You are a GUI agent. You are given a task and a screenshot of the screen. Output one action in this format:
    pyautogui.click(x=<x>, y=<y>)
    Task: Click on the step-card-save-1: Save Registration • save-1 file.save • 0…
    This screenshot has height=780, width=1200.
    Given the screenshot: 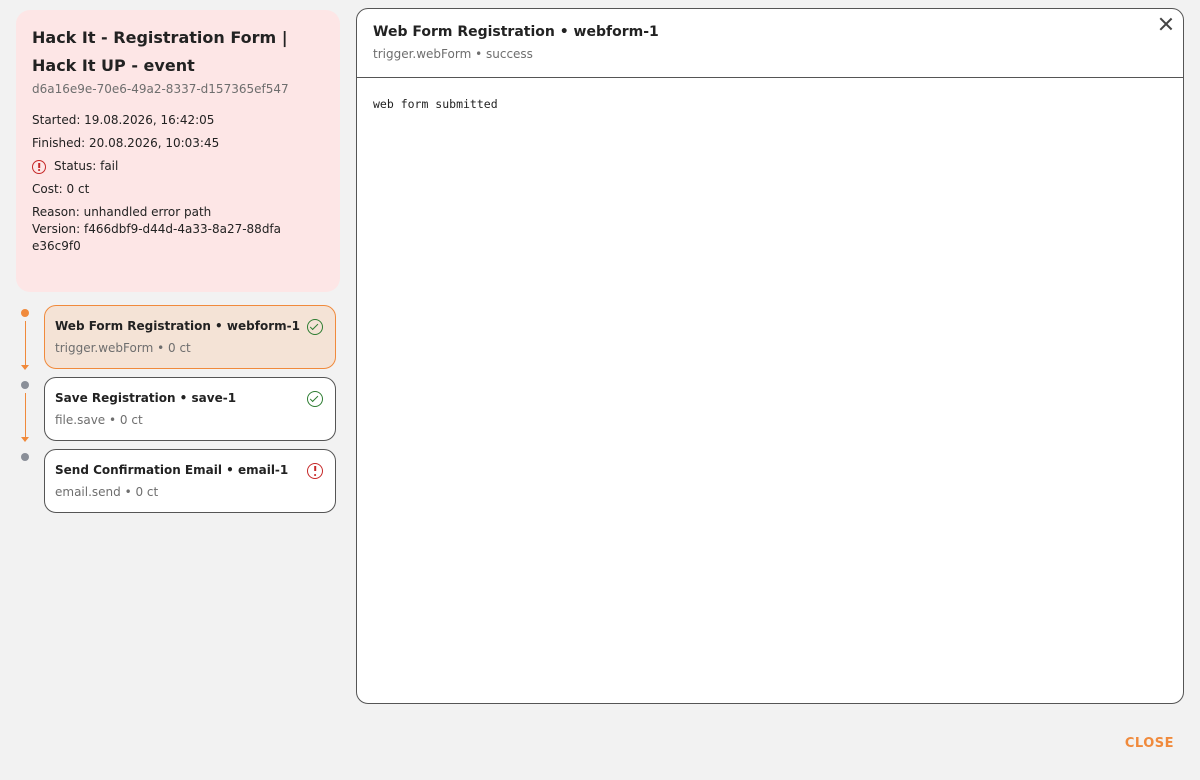 What is the action you would take?
    pyautogui.click(x=190, y=409)
    